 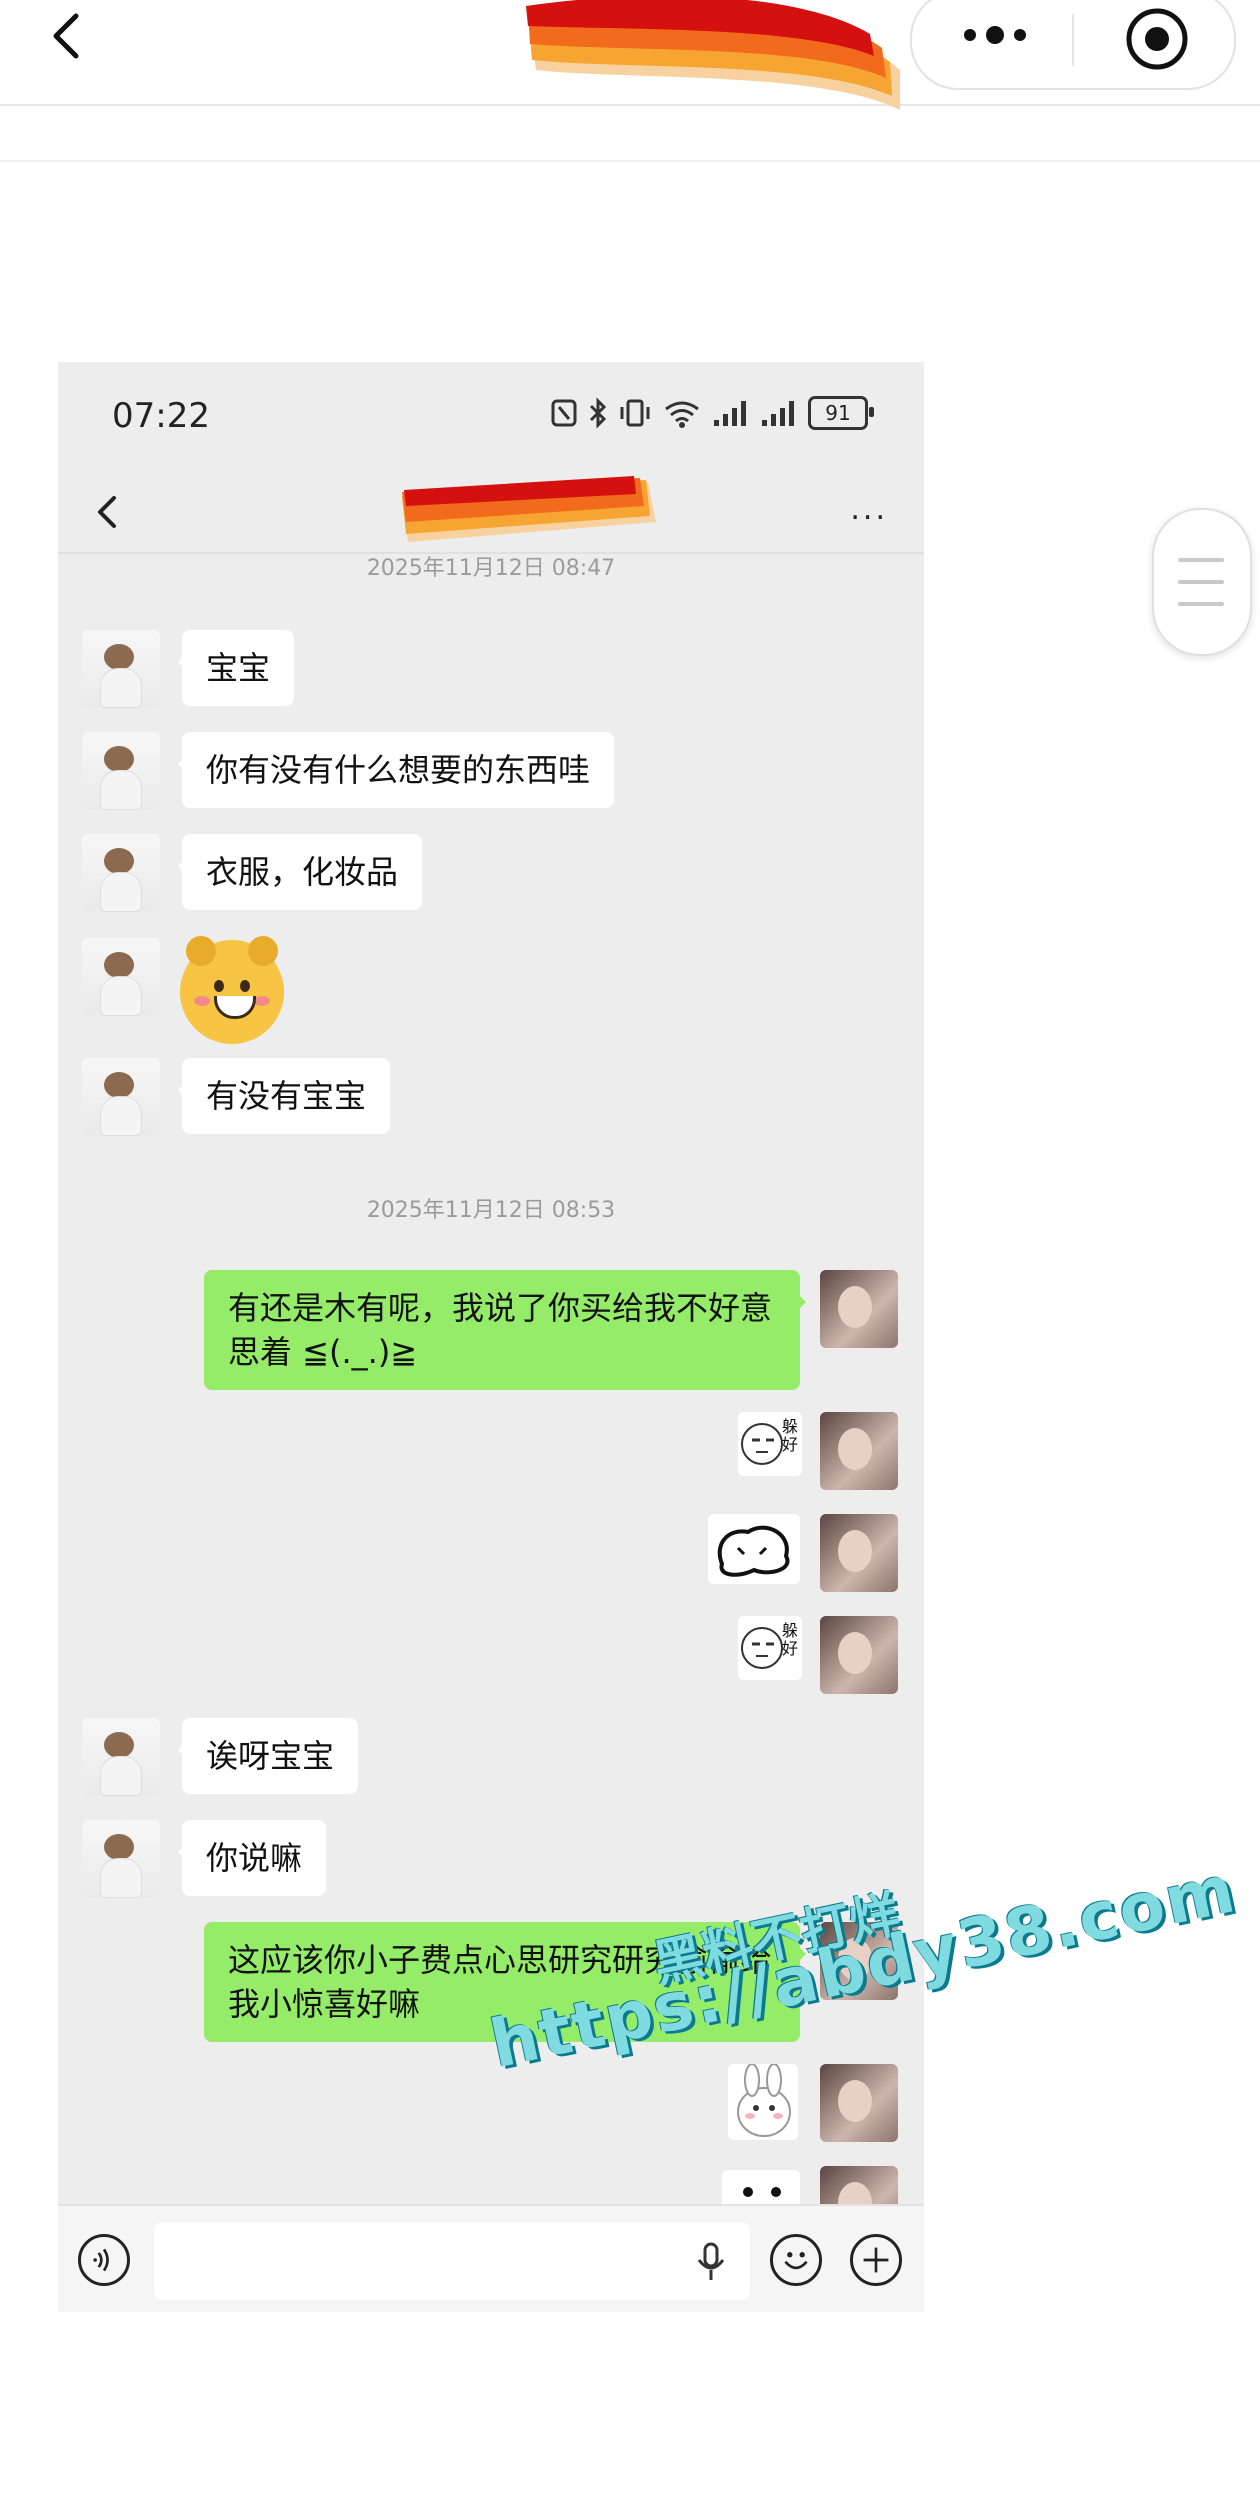 What do you see at coordinates (70, 36) in the screenshot?
I see `back-icon` at bounding box center [70, 36].